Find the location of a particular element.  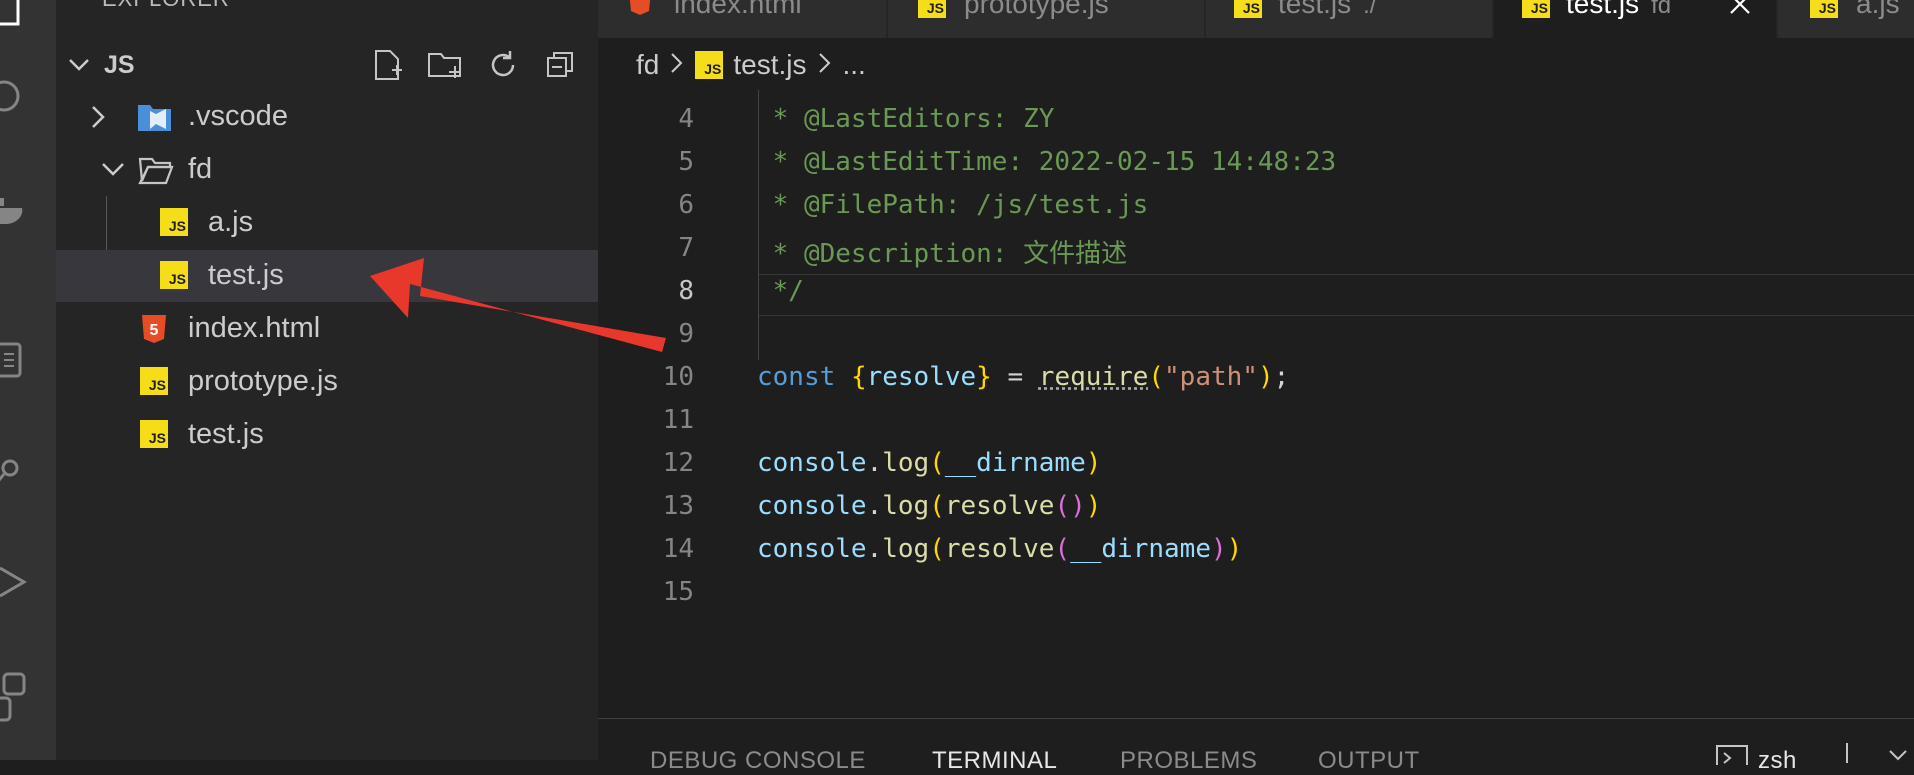

tab-a-js: JS a.js is located at coordinates (1846, 19).